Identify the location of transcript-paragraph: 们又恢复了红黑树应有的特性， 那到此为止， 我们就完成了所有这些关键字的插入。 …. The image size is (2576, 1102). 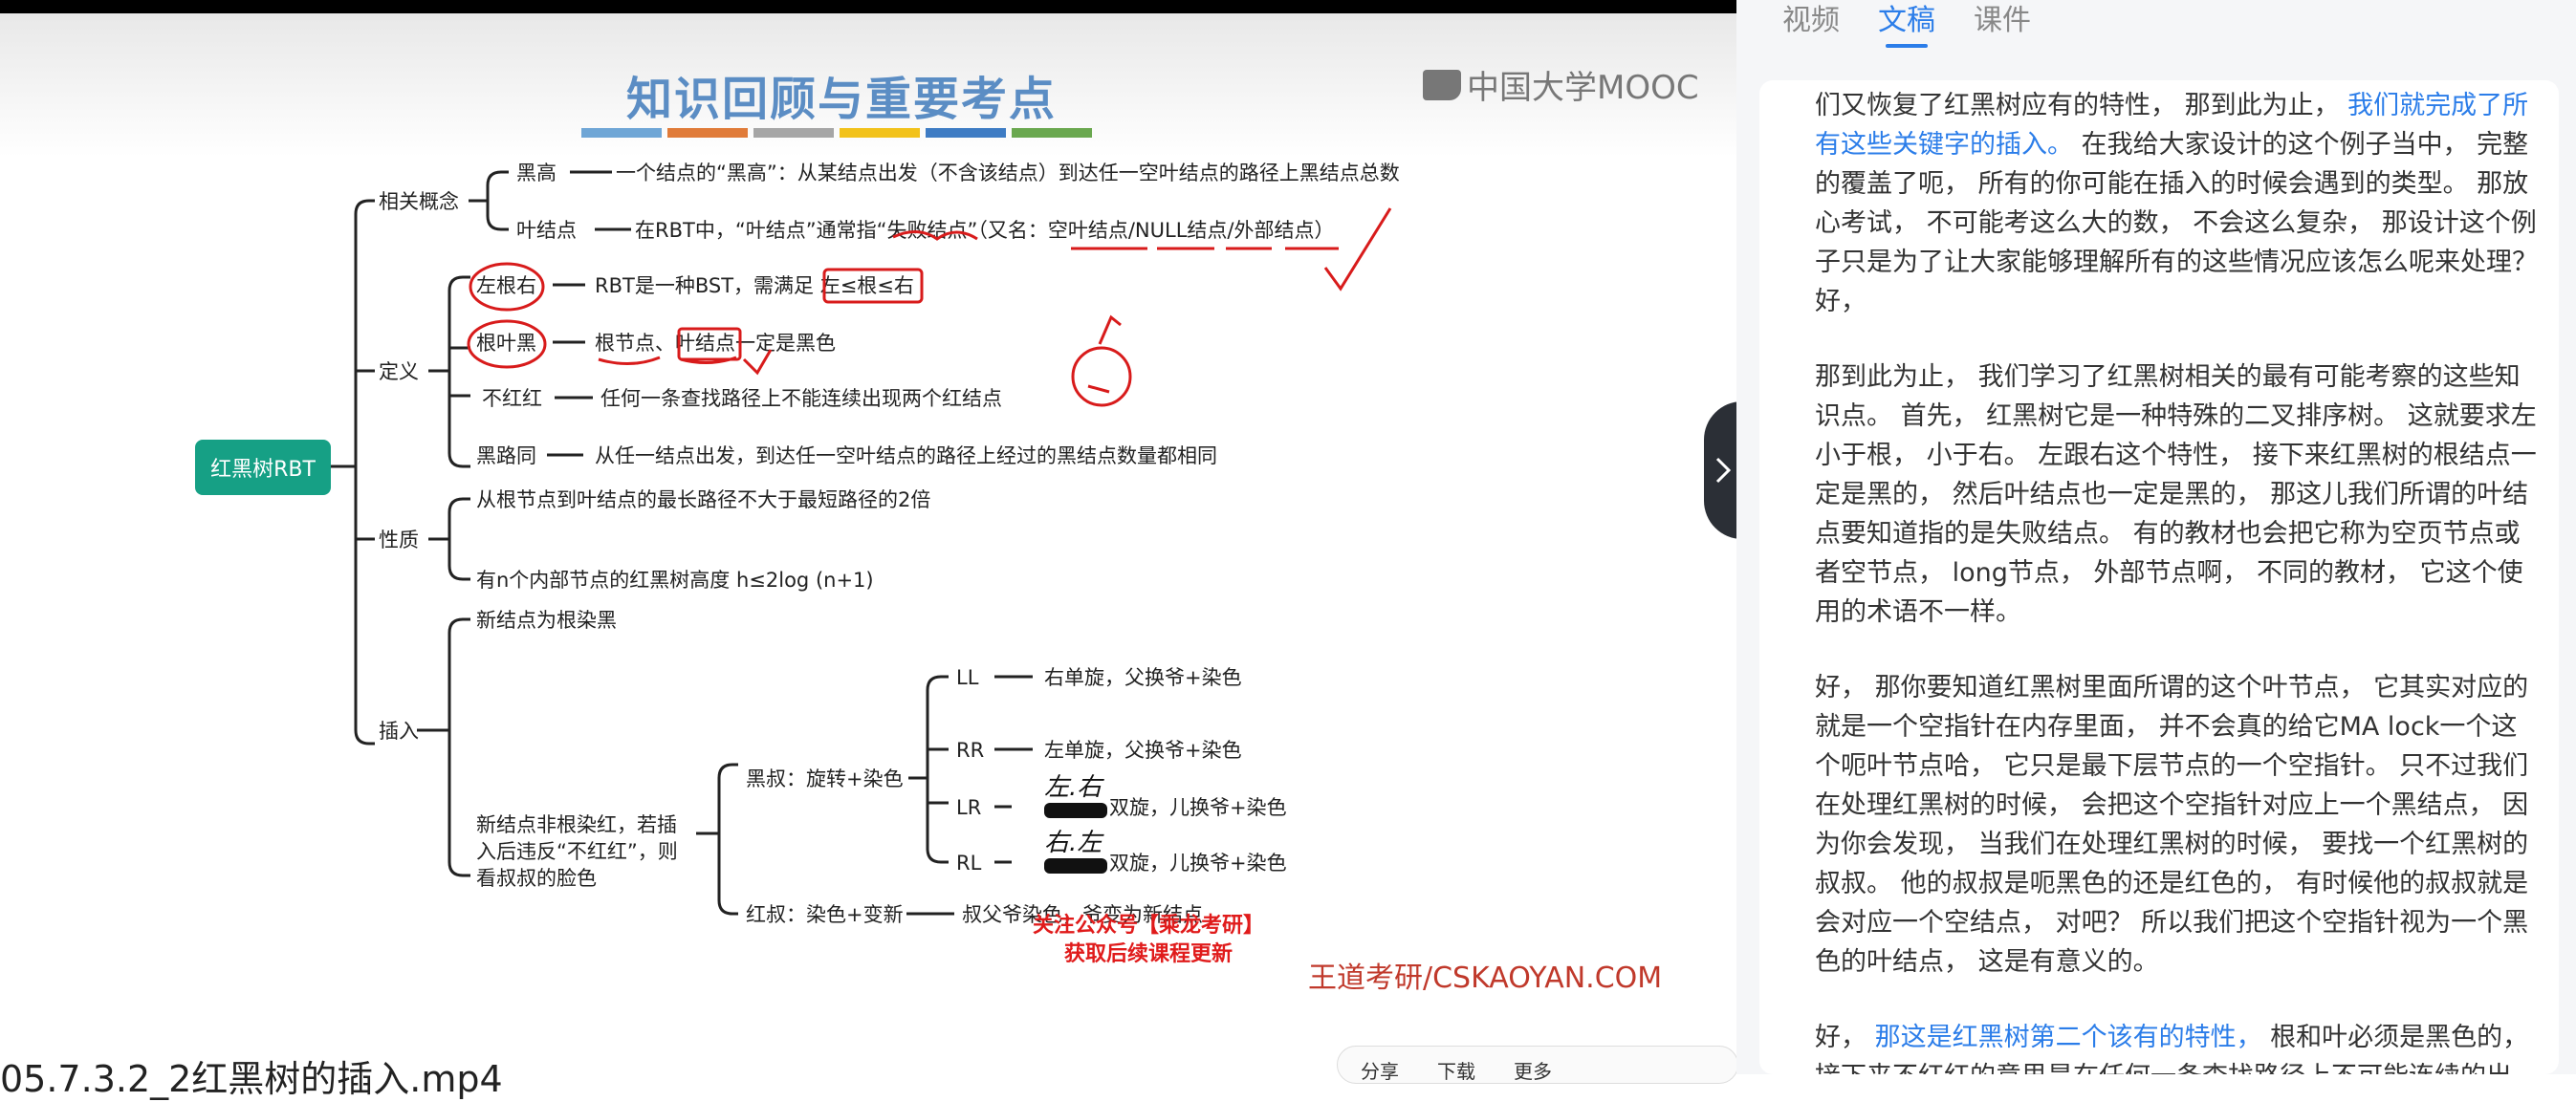
(2178, 204).